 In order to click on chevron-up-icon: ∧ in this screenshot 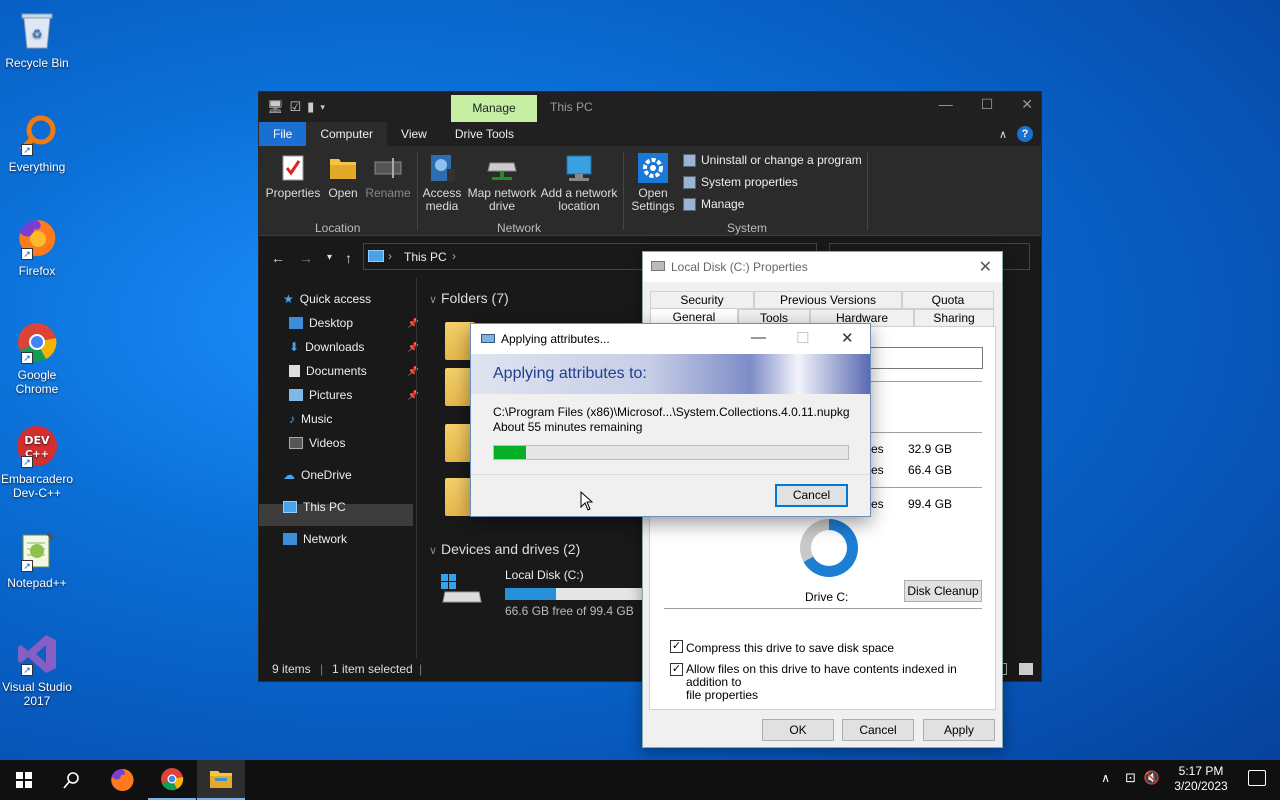, I will do `click(1105, 778)`.